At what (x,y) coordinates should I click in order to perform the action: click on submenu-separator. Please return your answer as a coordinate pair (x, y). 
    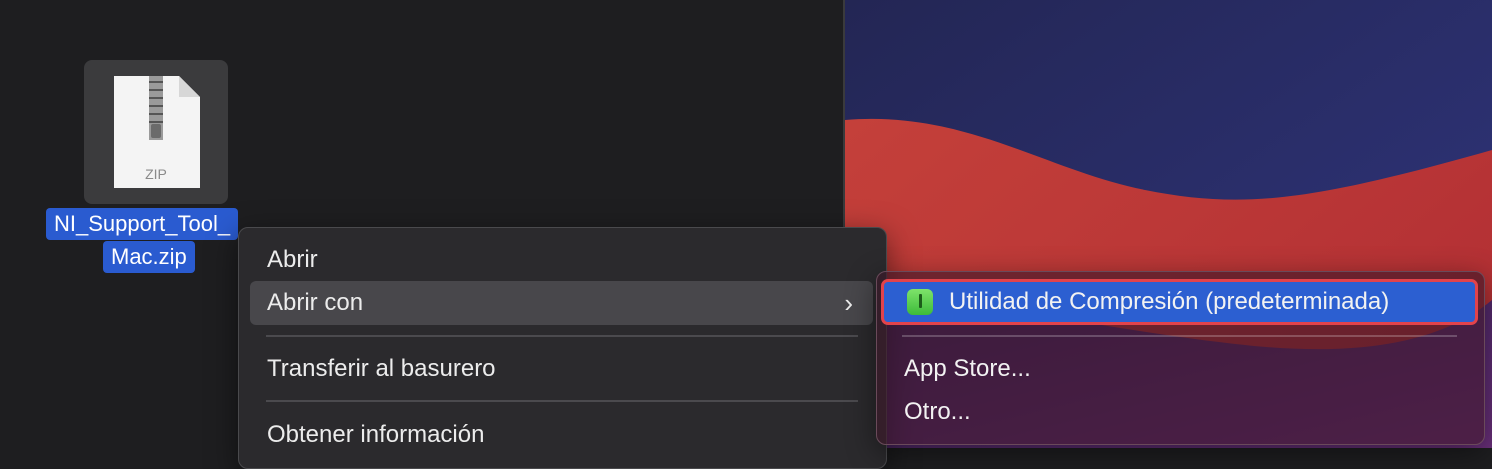
    Looking at the image, I should click on (1179, 336).